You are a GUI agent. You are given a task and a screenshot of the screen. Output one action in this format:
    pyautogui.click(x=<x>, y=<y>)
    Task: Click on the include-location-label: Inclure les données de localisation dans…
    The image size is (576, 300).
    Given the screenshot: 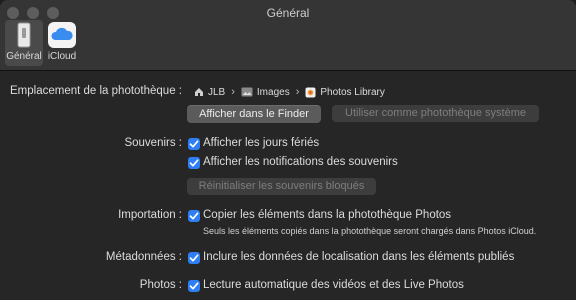 What is the action you would take?
    pyautogui.click(x=359, y=257)
    